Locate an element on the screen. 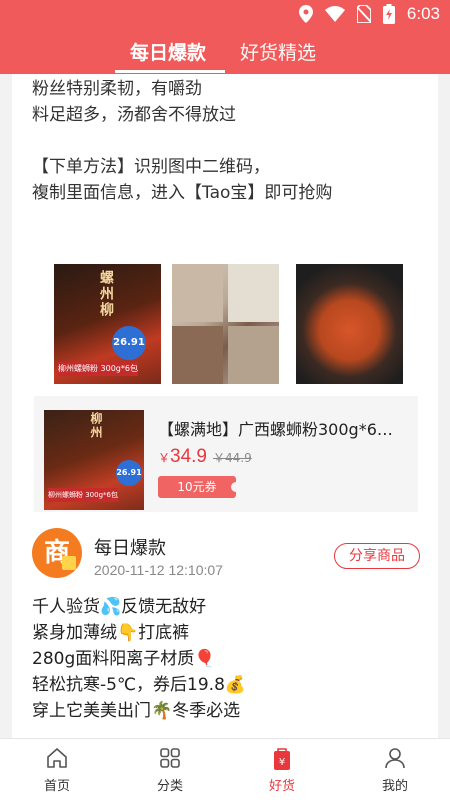 This screenshot has width=450, height=800. nav-item-good-picks: ¥ 好货 is located at coordinates (282, 769).